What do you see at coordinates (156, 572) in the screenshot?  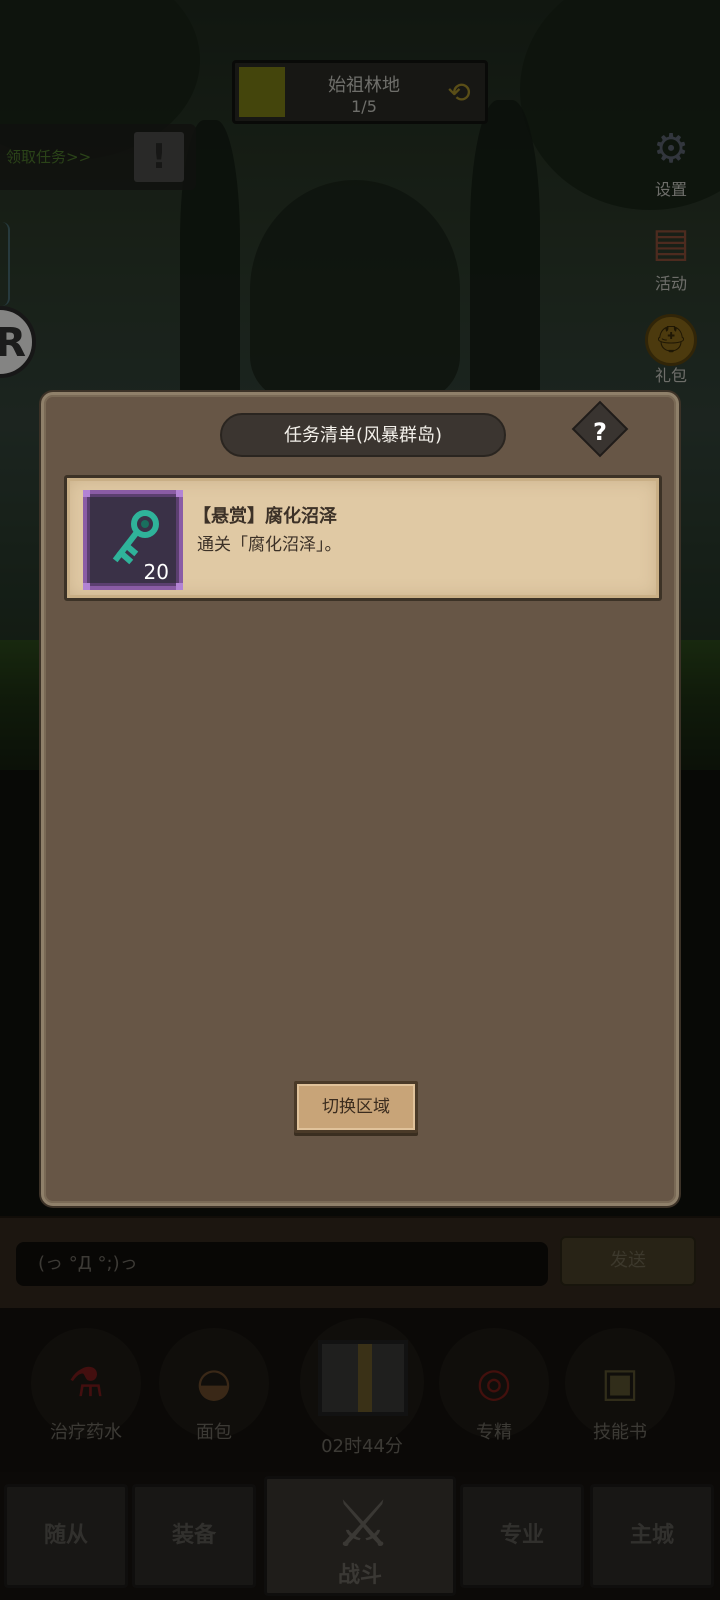 I see `reward-count: 20` at bounding box center [156, 572].